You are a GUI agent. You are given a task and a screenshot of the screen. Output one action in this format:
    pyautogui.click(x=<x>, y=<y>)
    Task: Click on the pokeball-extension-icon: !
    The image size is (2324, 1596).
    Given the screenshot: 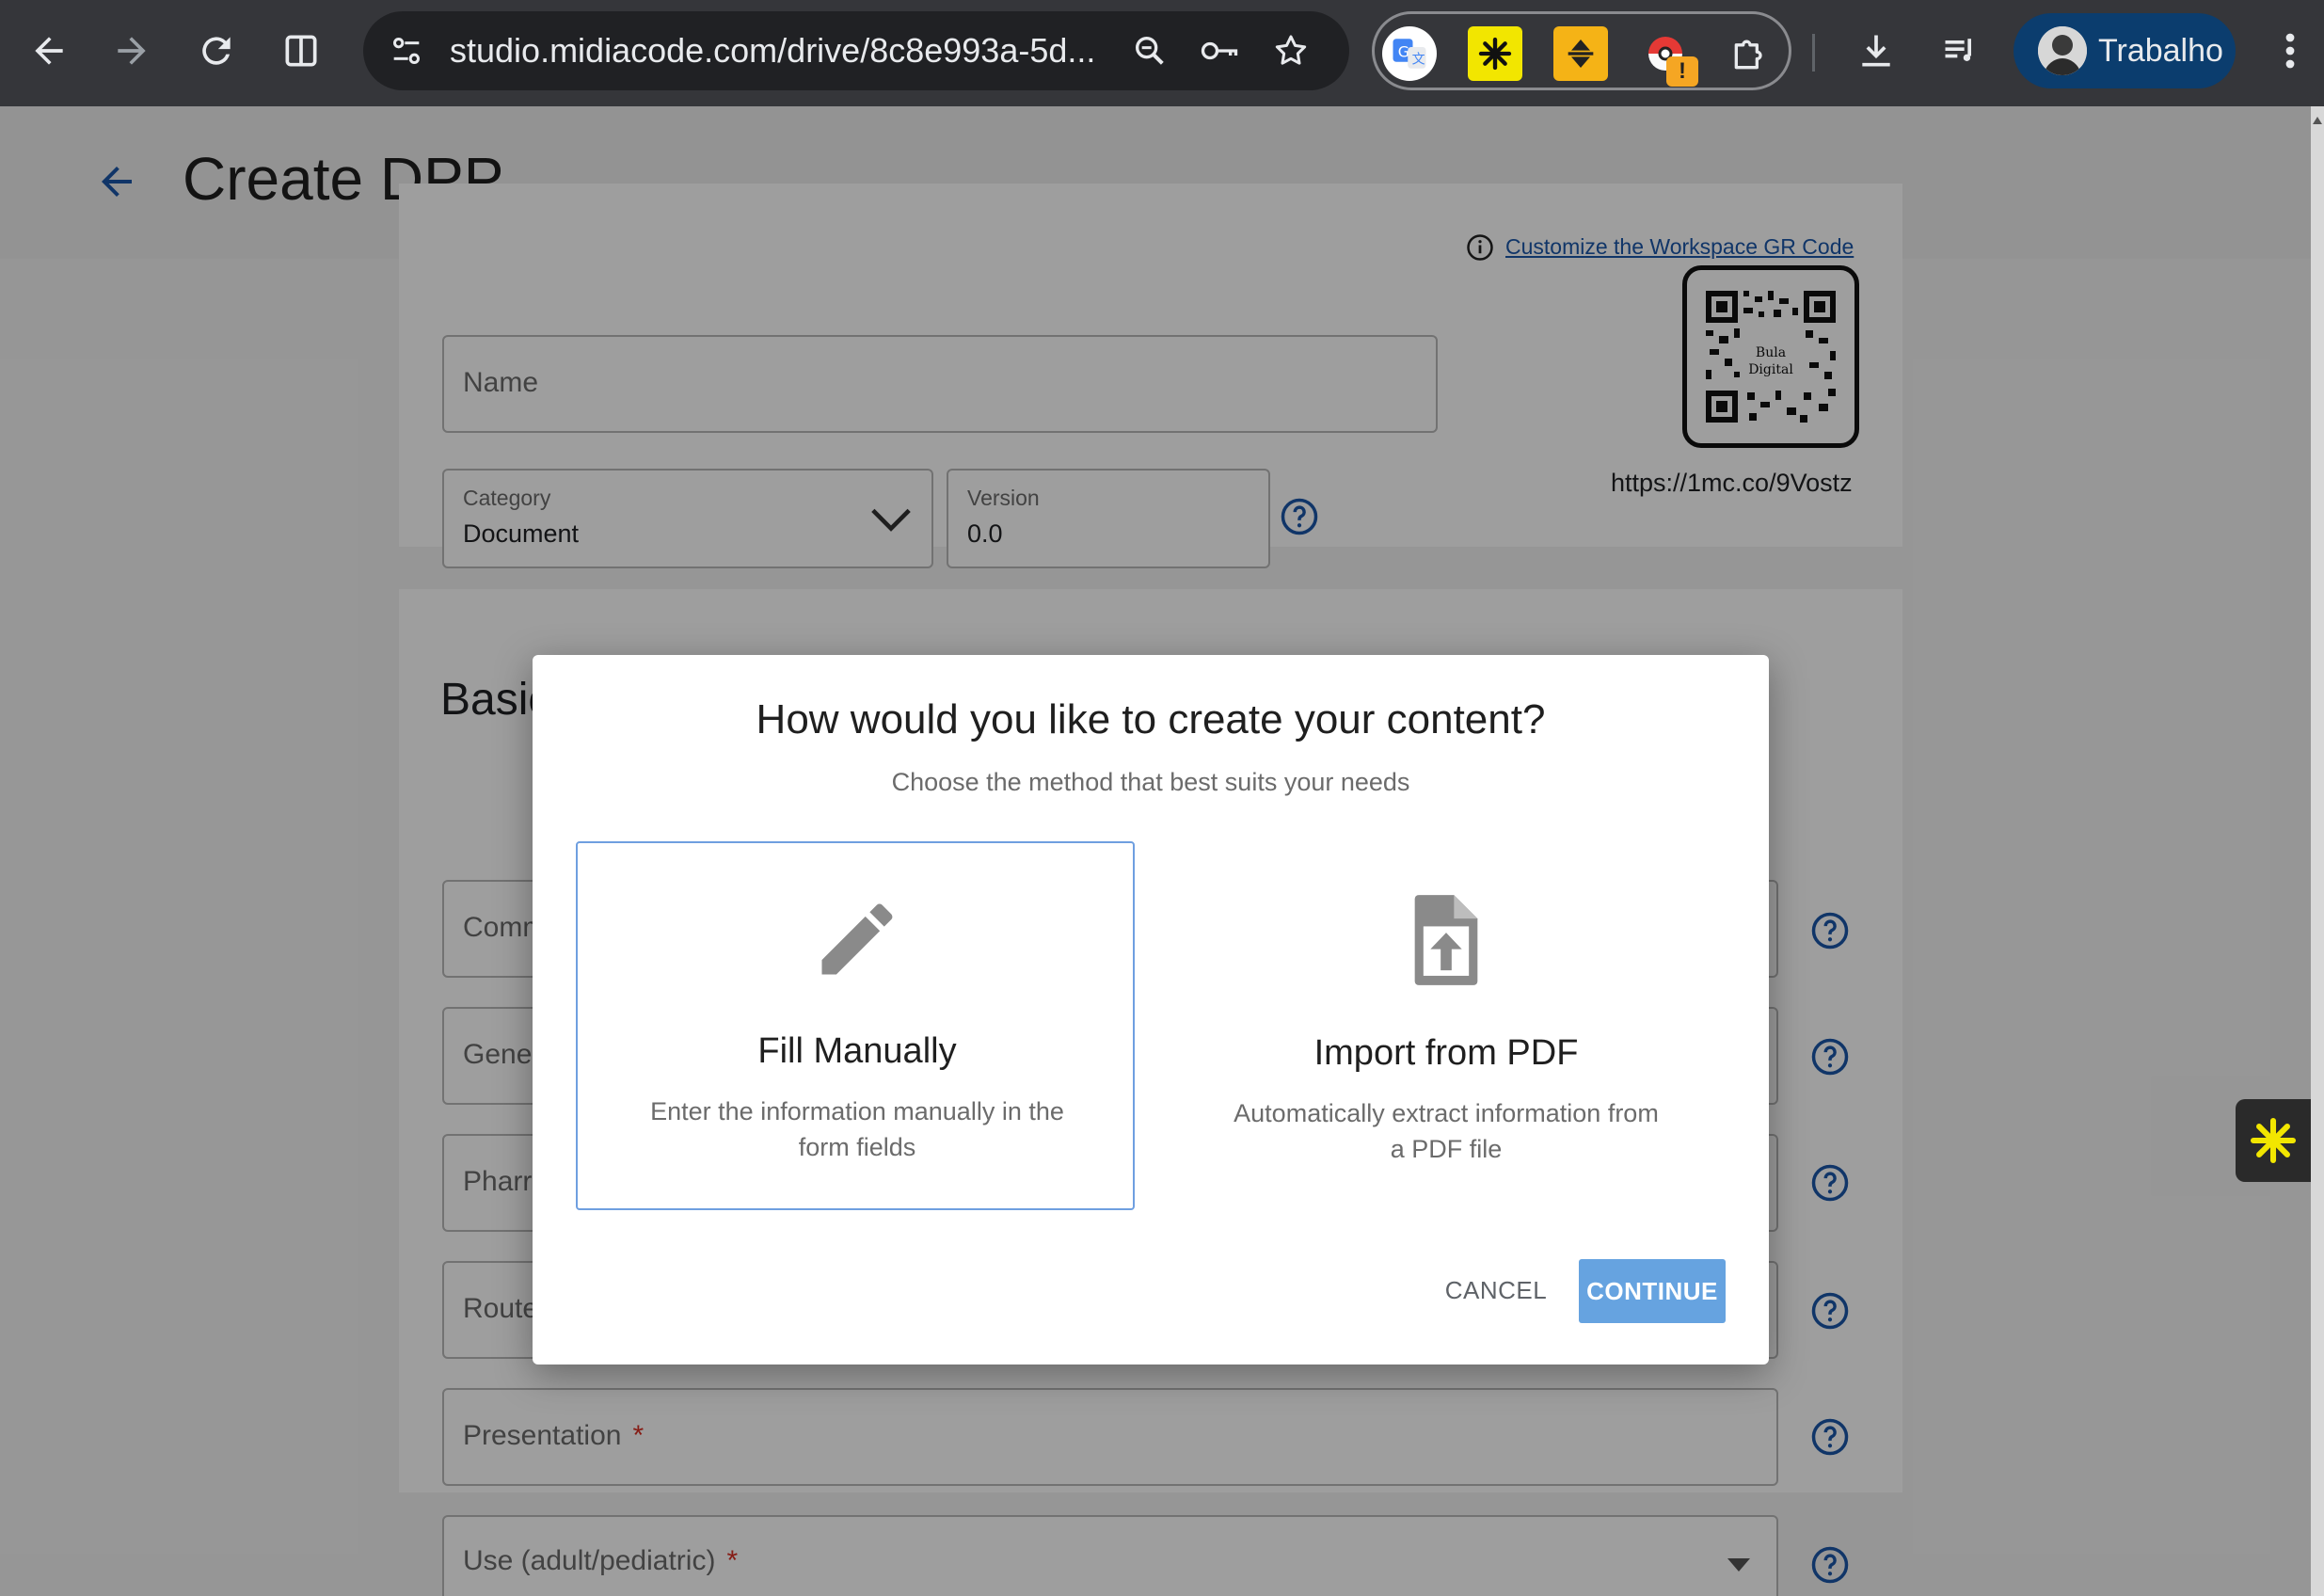 What is the action you would take?
    pyautogui.click(x=1668, y=56)
    